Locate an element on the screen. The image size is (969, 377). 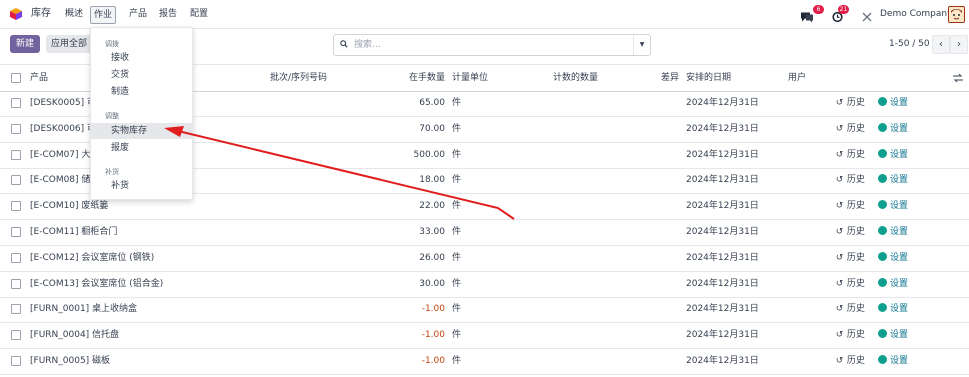
menu-overview: 概述 is located at coordinates (74, 14).